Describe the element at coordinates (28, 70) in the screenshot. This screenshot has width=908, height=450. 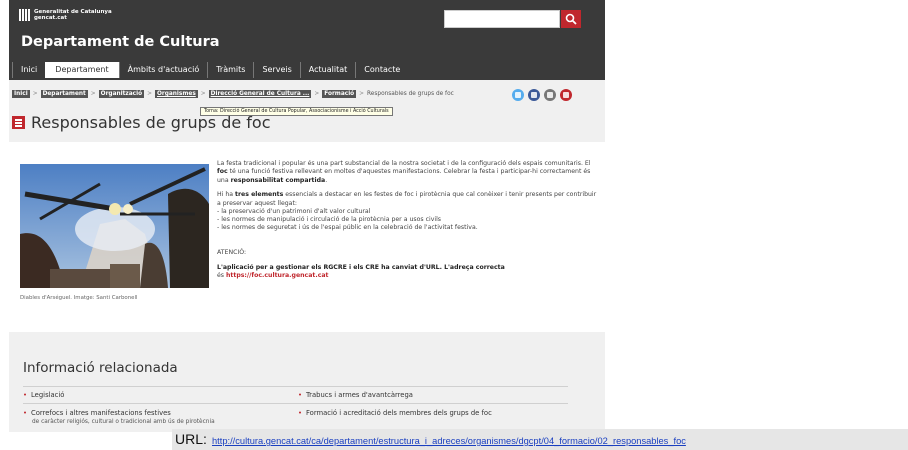
I see `nav-item-inici: Inici` at that location.